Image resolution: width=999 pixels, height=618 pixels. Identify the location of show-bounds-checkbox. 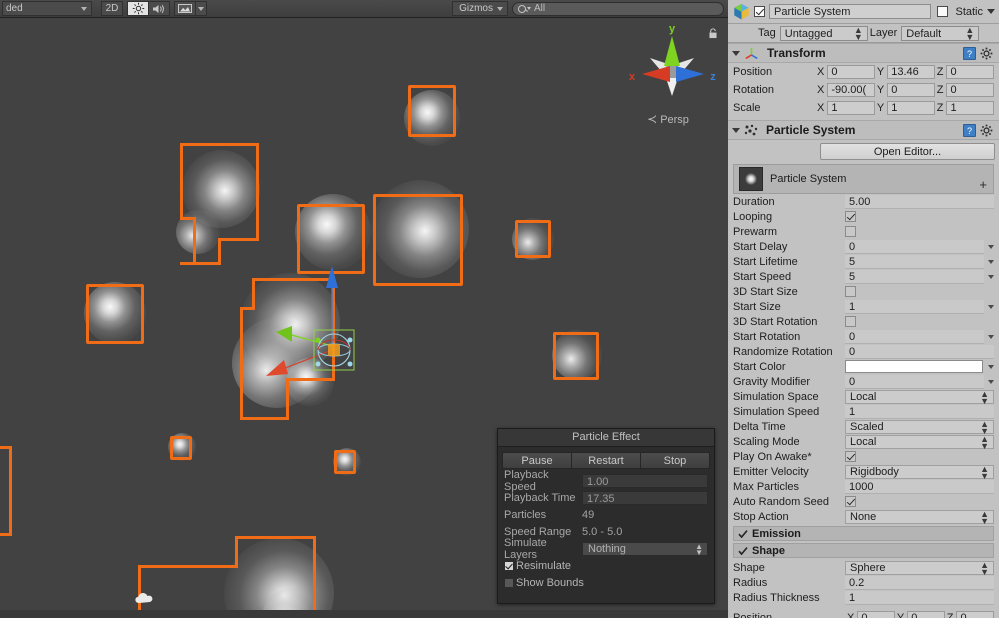
(509, 582).